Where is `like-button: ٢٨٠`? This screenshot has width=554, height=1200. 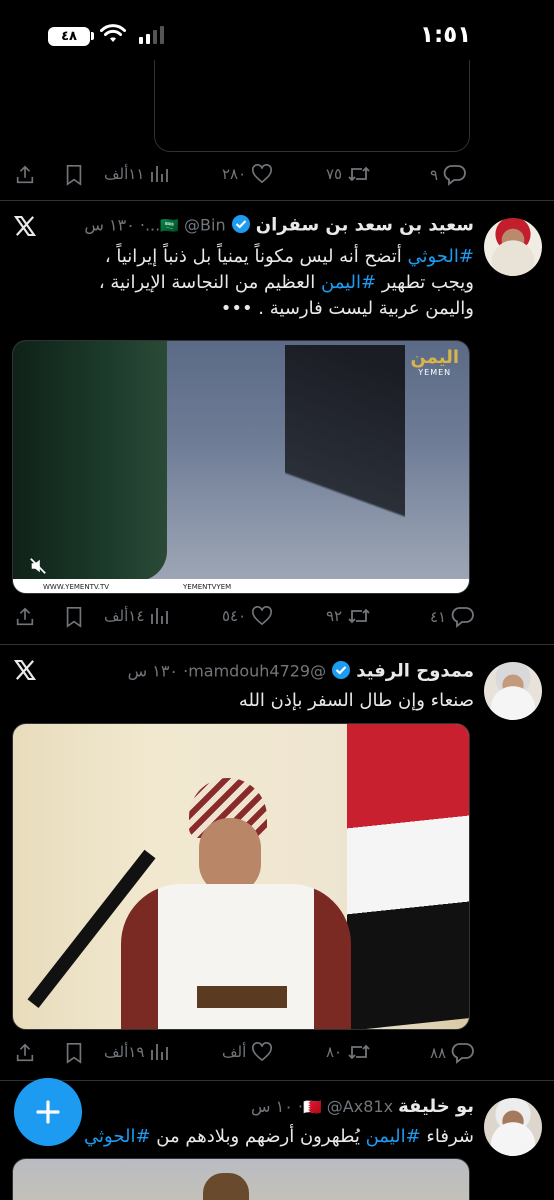
like-button: ٢٨٠ is located at coordinates (247, 174).